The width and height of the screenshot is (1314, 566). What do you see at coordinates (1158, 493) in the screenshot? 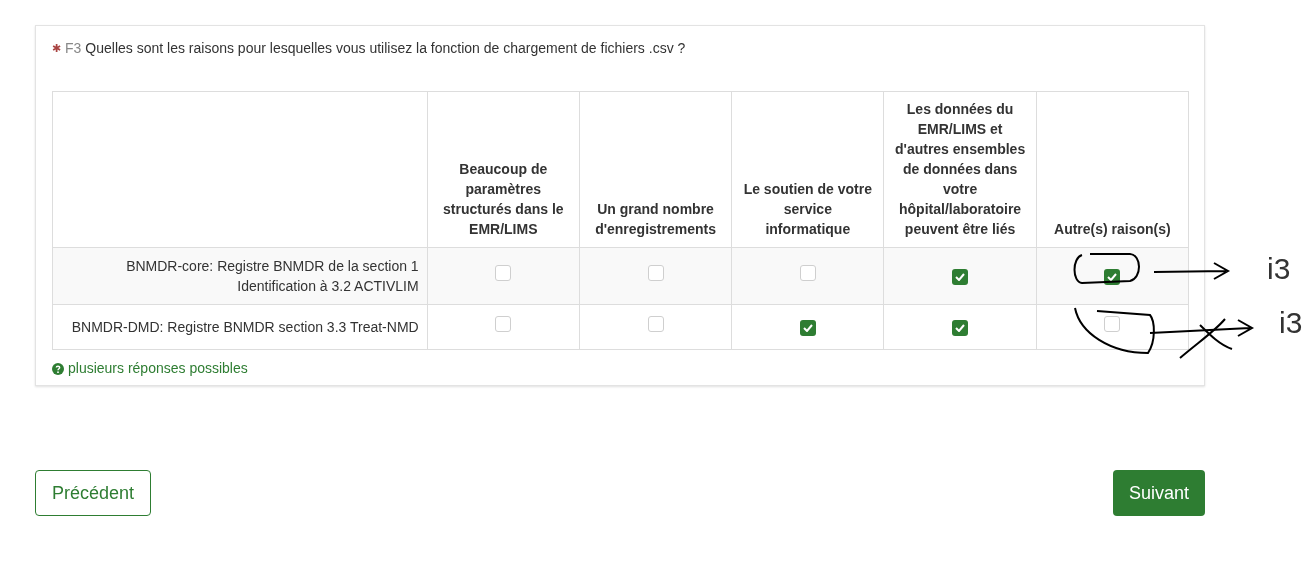
I see `next-button: Suivant` at bounding box center [1158, 493].